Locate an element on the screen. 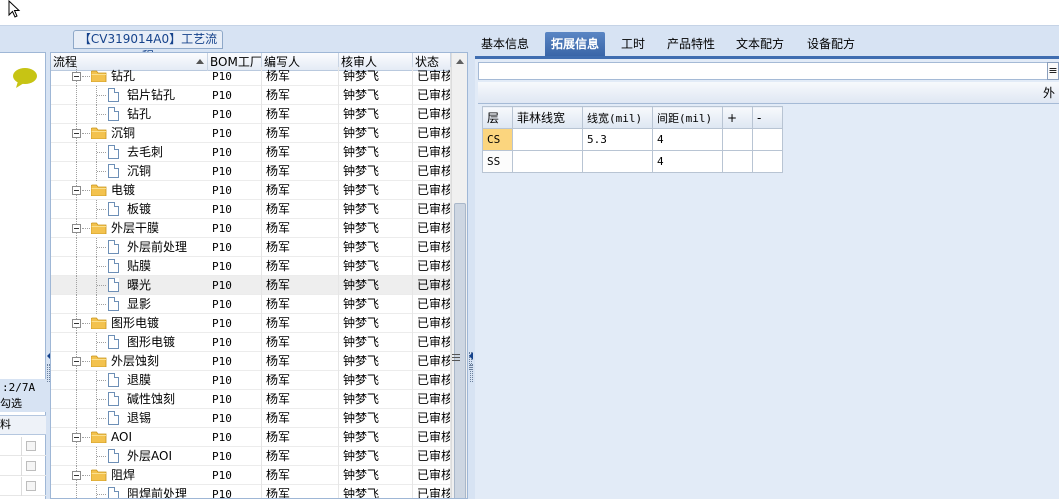 The image size is (1059, 499). table-row: CS 5.3 4 is located at coordinates (632, 139).